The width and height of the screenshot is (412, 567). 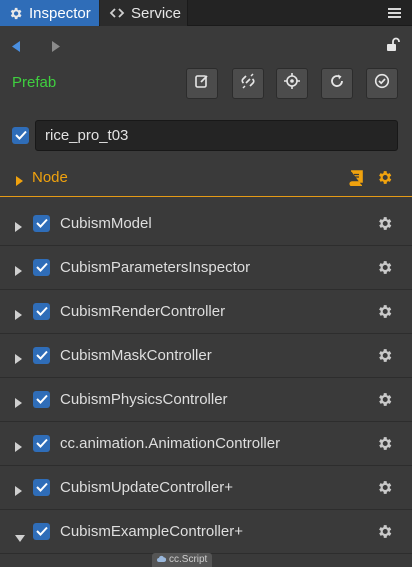 I want to click on component-row: CubismMaskController, so click(x=206, y=356).